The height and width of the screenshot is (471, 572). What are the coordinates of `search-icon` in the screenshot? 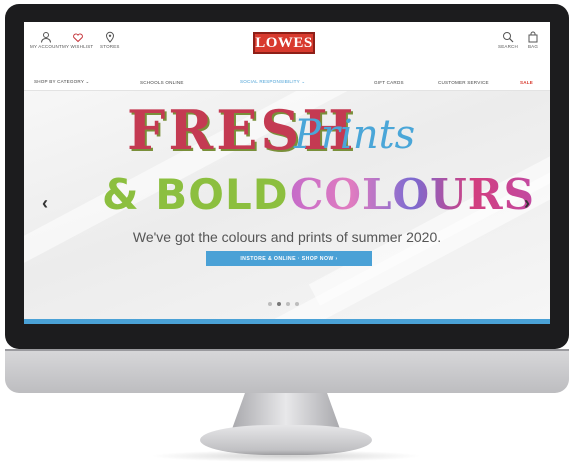 It's located at (508, 37).